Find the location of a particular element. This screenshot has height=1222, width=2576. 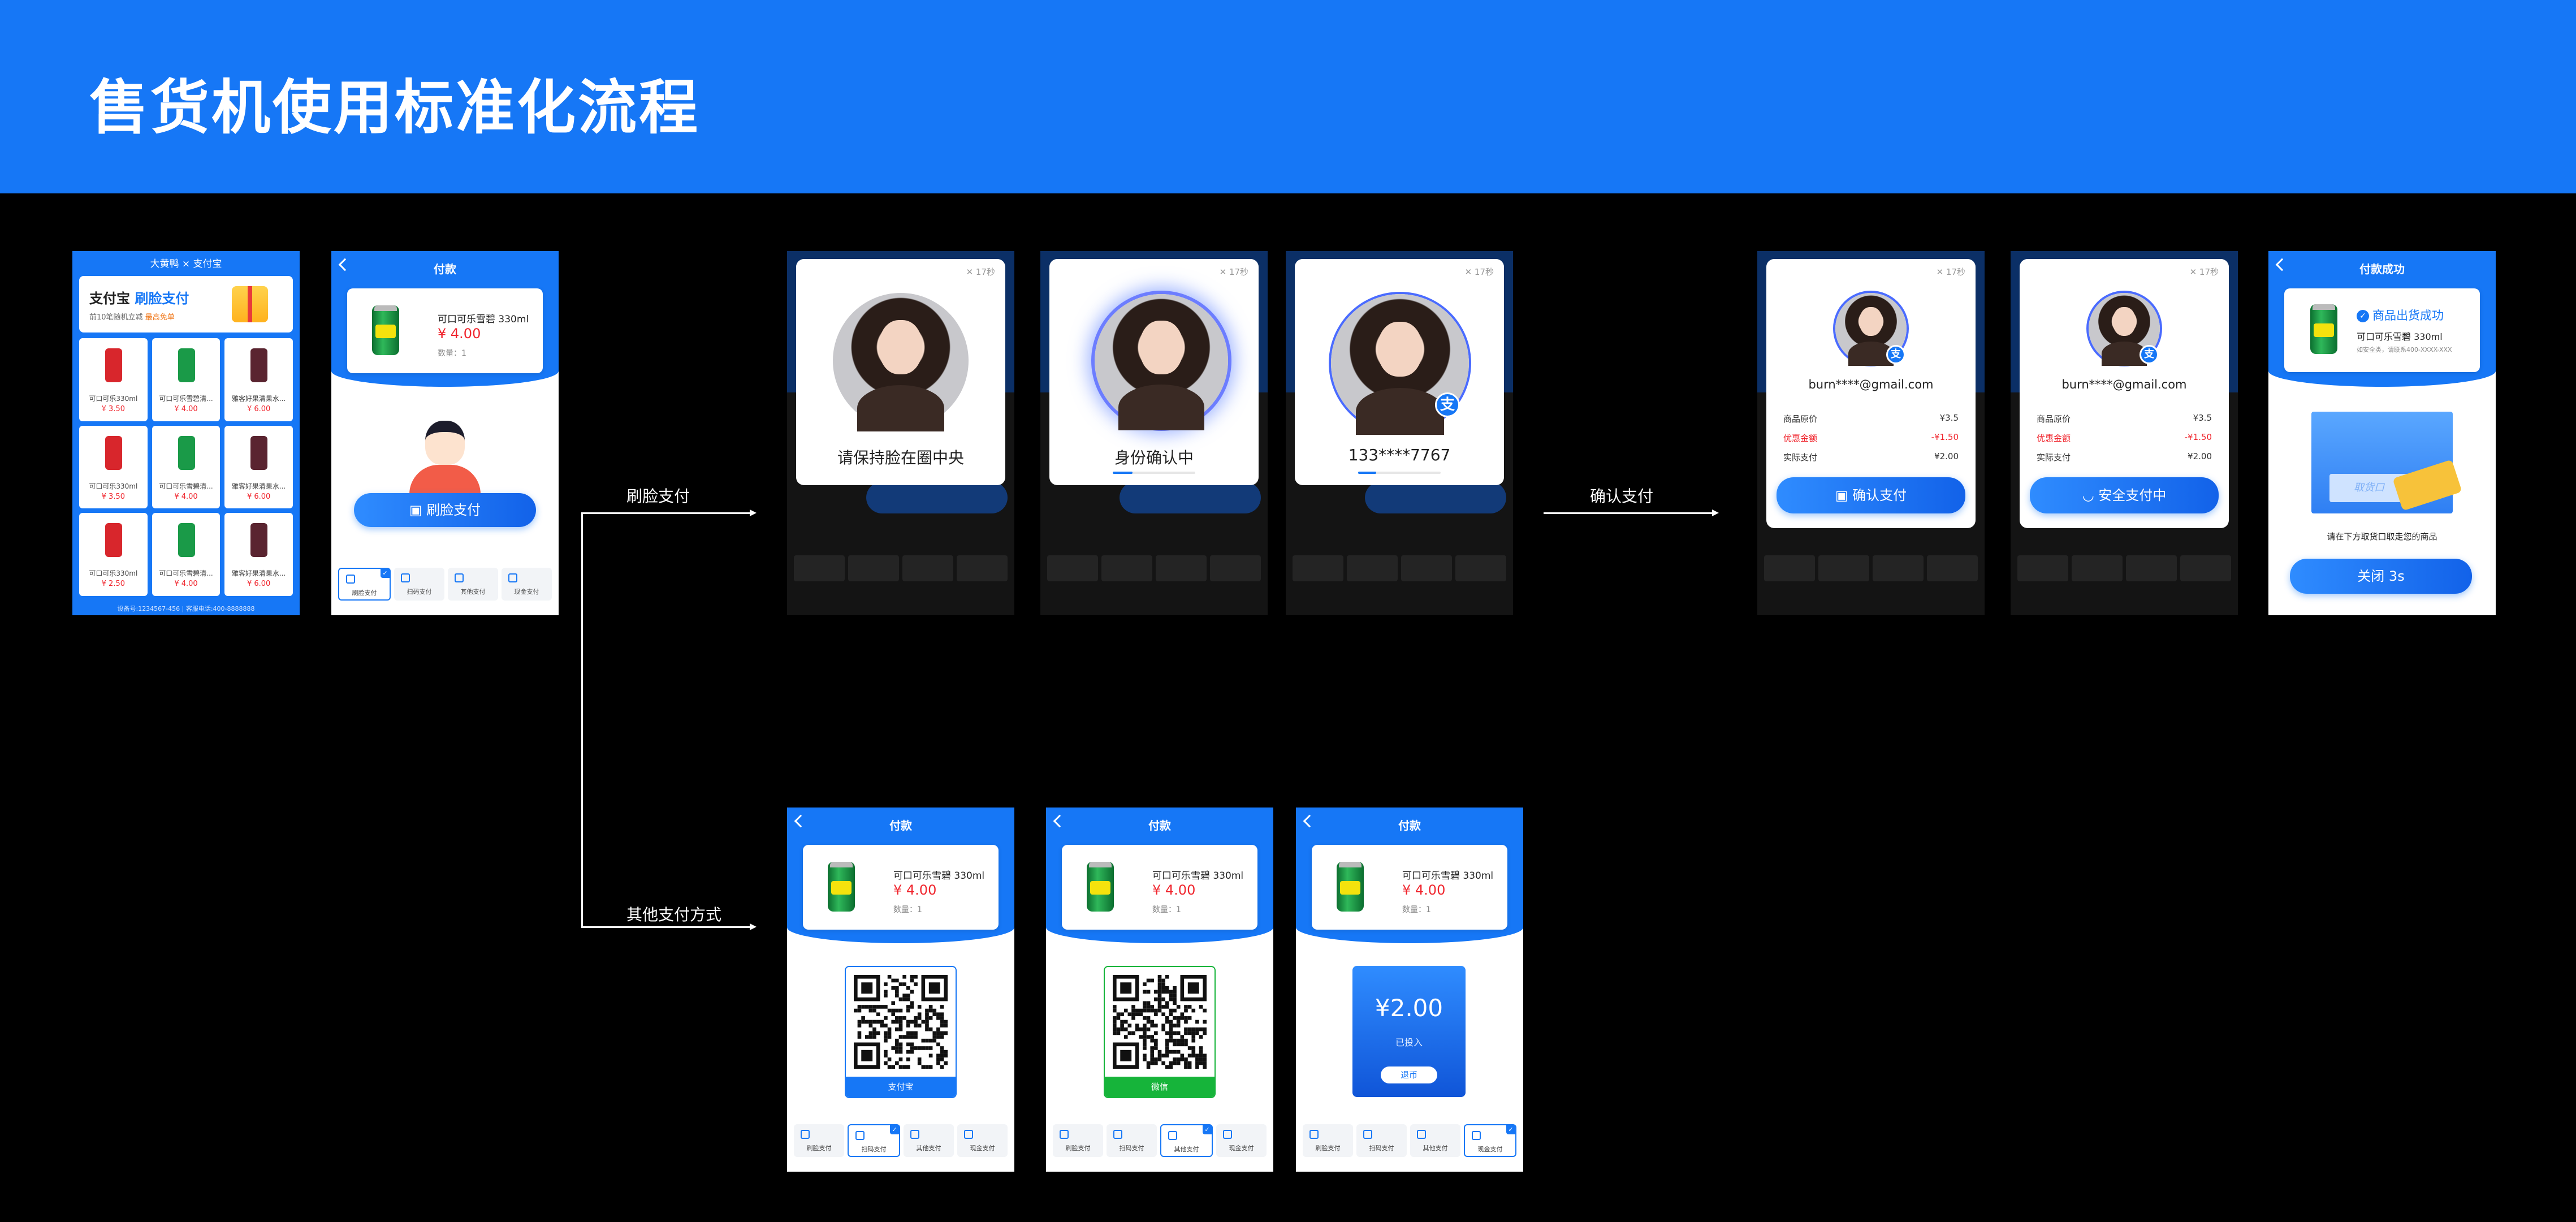

tab-cash-pay: 现金支付 ✓ is located at coordinates (1490, 1140).